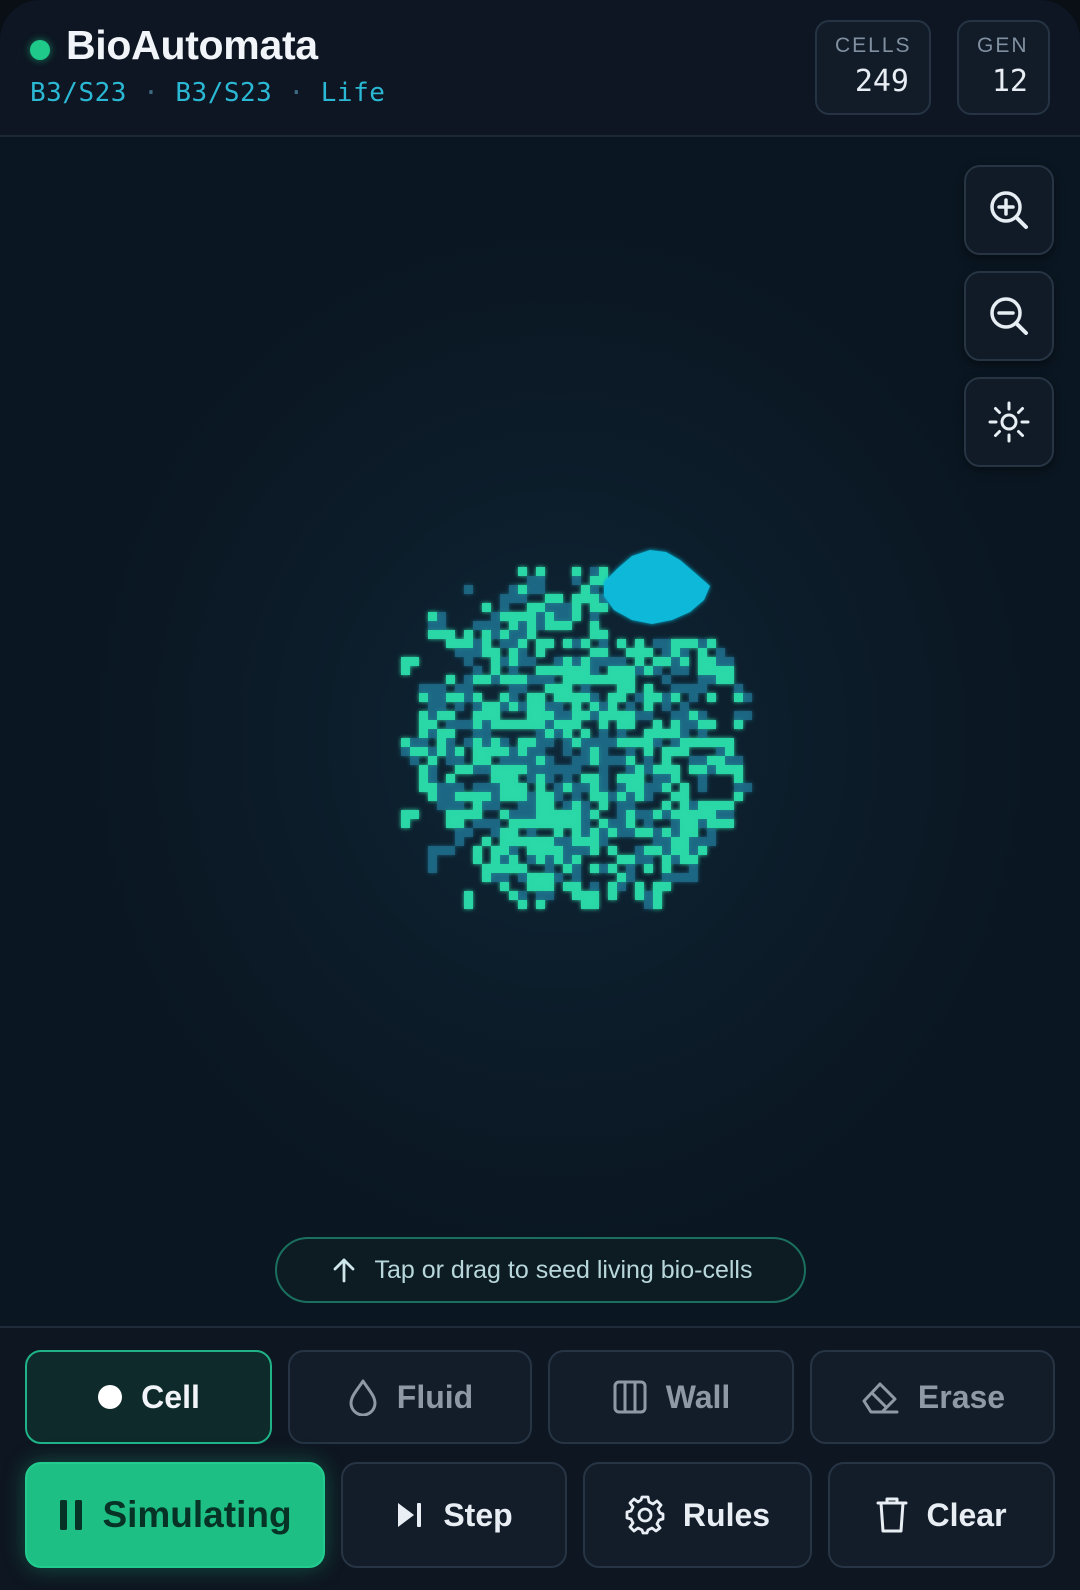 This screenshot has height=1590, width=1080. I want to click on tool-erase-label: Erase, so click(961, 1396).